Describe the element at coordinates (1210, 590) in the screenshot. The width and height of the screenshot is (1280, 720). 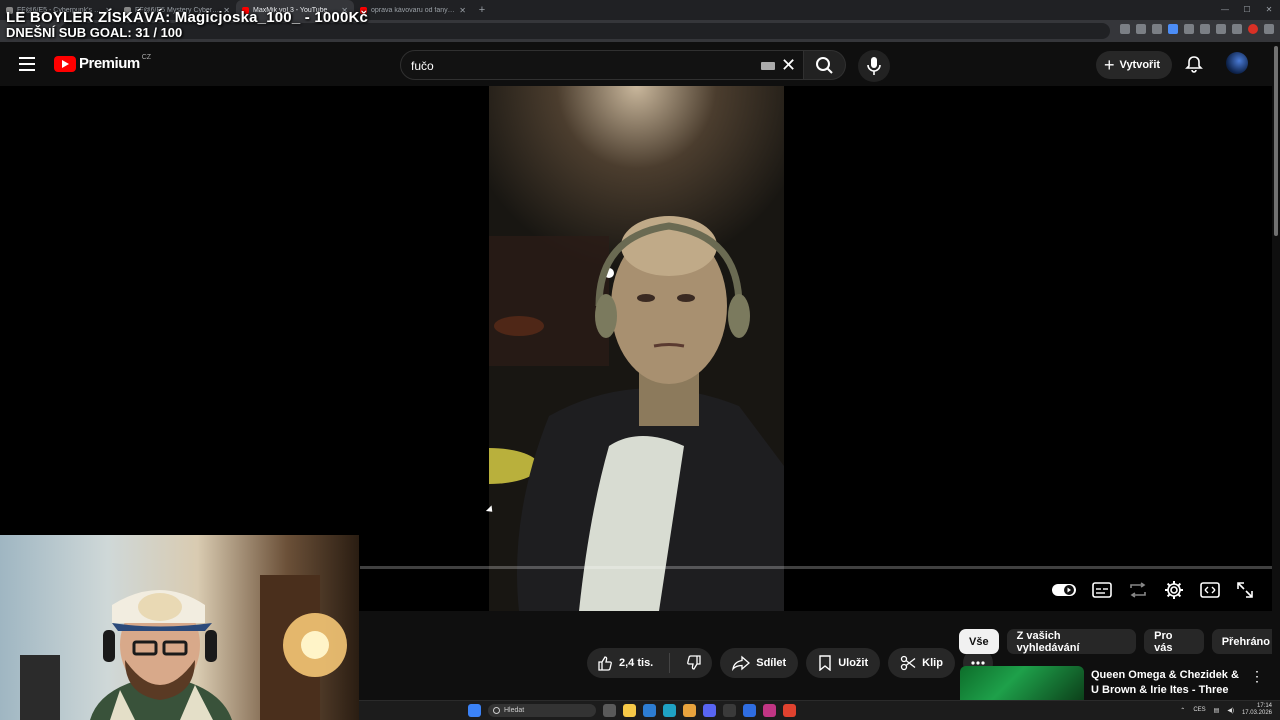
I see `theater-mode-icon` at that location.